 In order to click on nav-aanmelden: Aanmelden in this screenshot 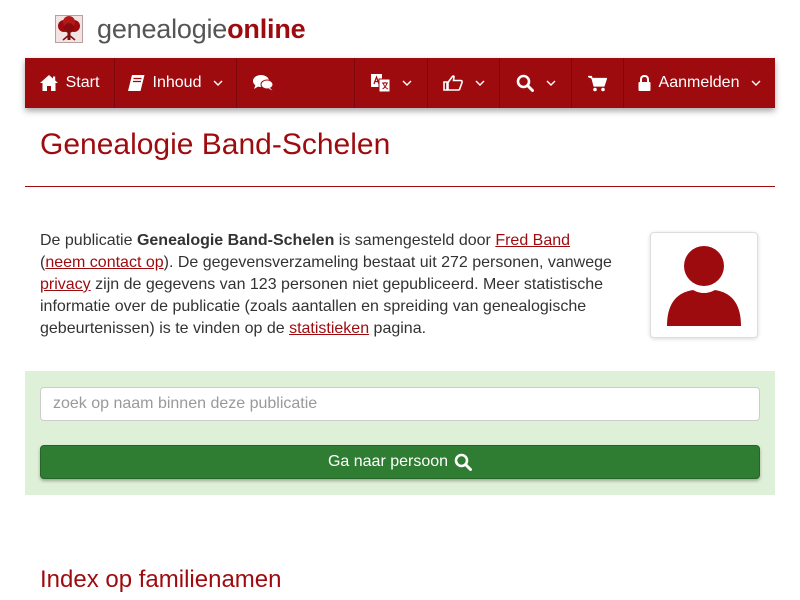, I will do `click(699, 83)`.